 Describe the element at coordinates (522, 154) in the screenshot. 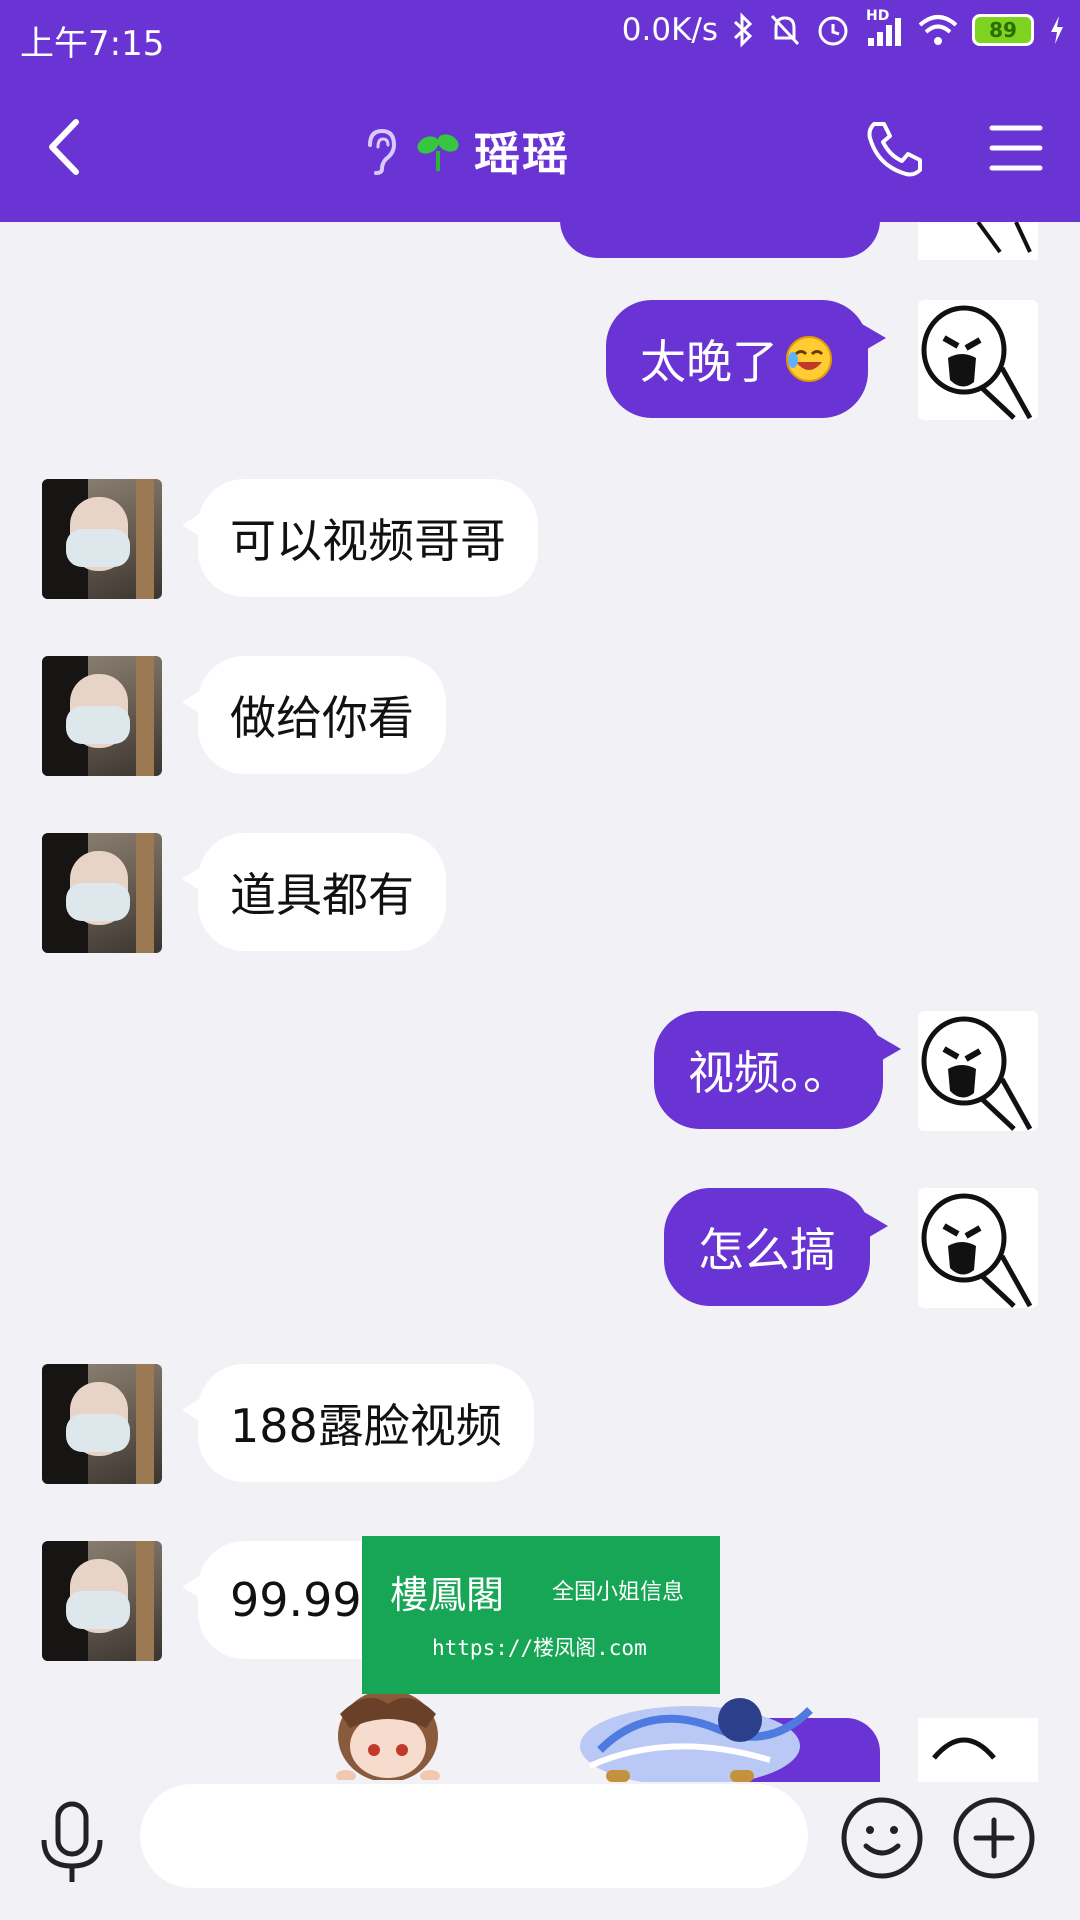

I see `chat-title: 瑶瑶` at that location.